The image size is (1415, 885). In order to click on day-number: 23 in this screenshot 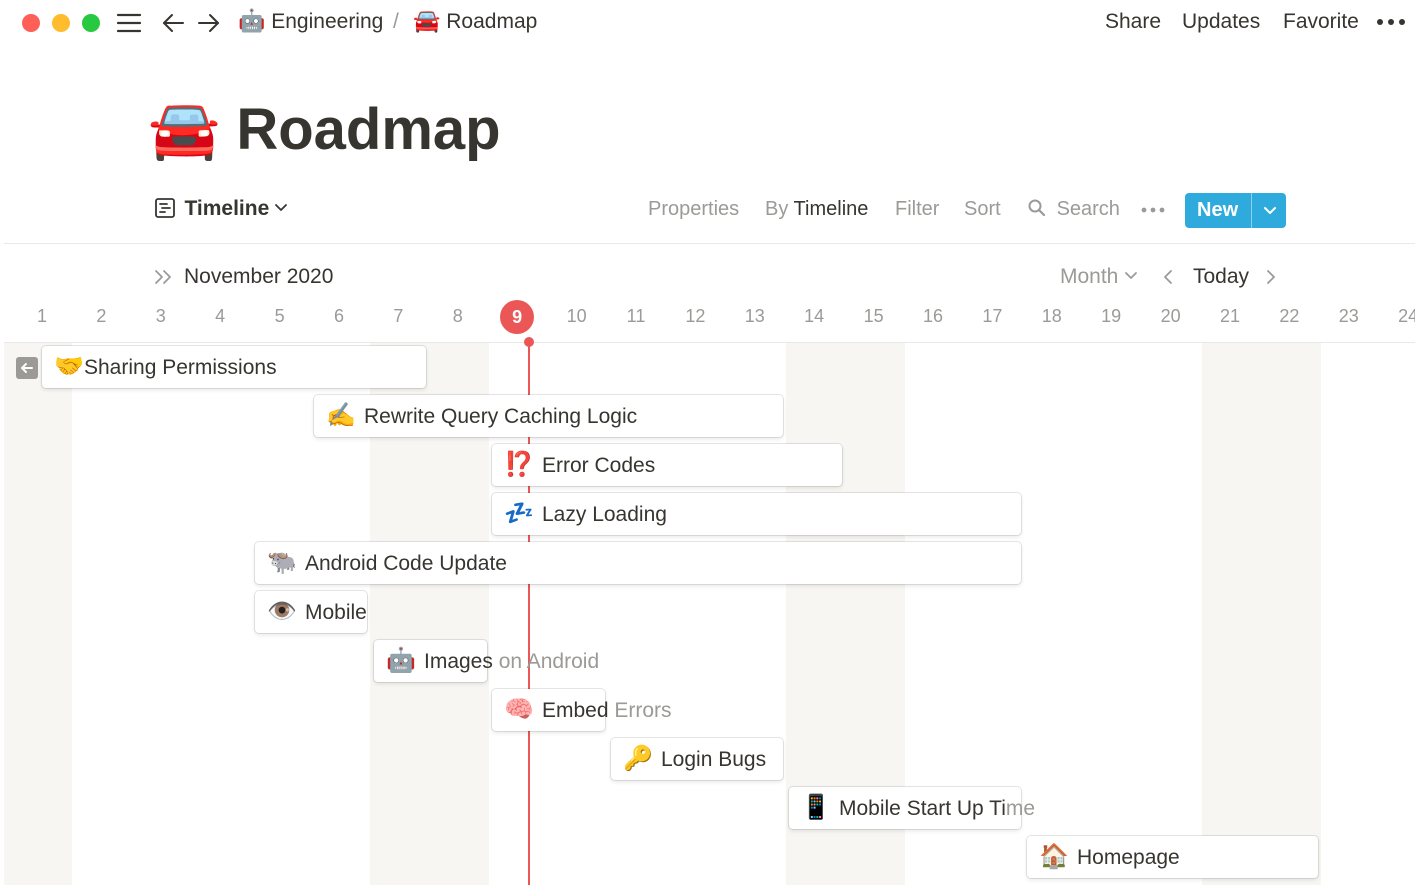, I will do `click(1348, 316)`.